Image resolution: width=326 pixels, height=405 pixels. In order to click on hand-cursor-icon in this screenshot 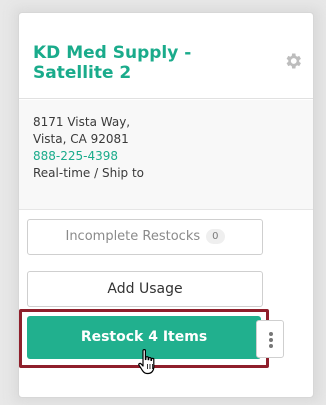, I will do `click(146, 362)`.